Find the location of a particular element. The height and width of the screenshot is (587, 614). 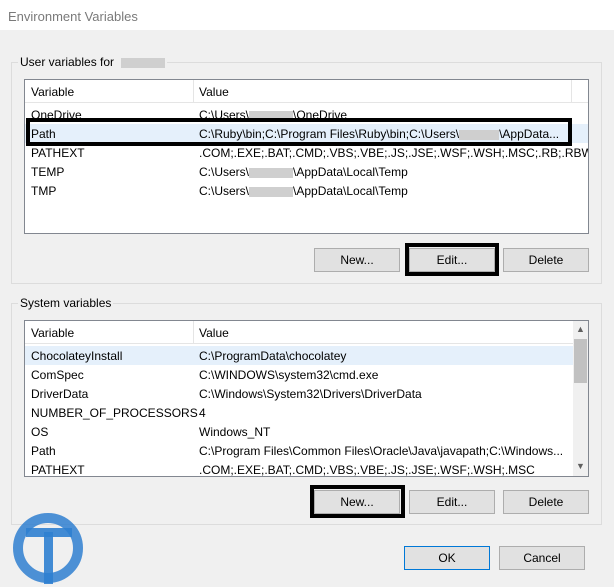

variable-value: C:\Users\ \OneDrive is located at coordinates (273, 115).